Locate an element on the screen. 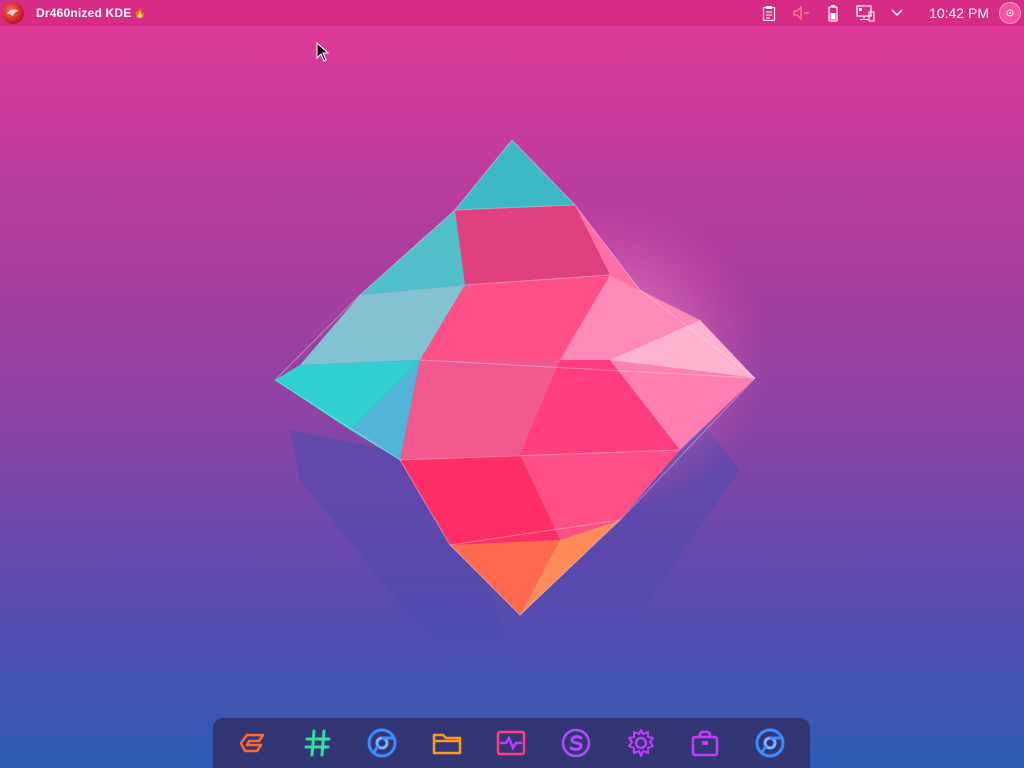 The height and width of the screenshot is (768, 1024). software-store-icon is located at coordinates (705, 743).